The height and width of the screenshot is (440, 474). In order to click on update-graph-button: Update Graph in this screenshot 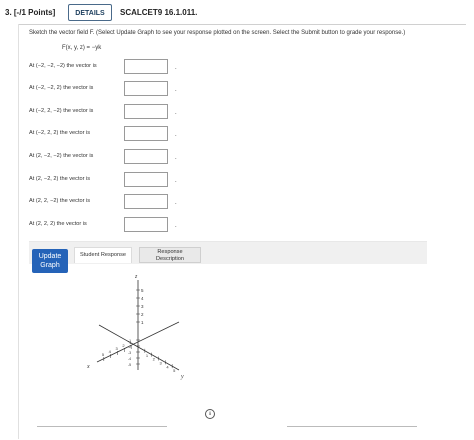, I will do `click(50, 261)`.